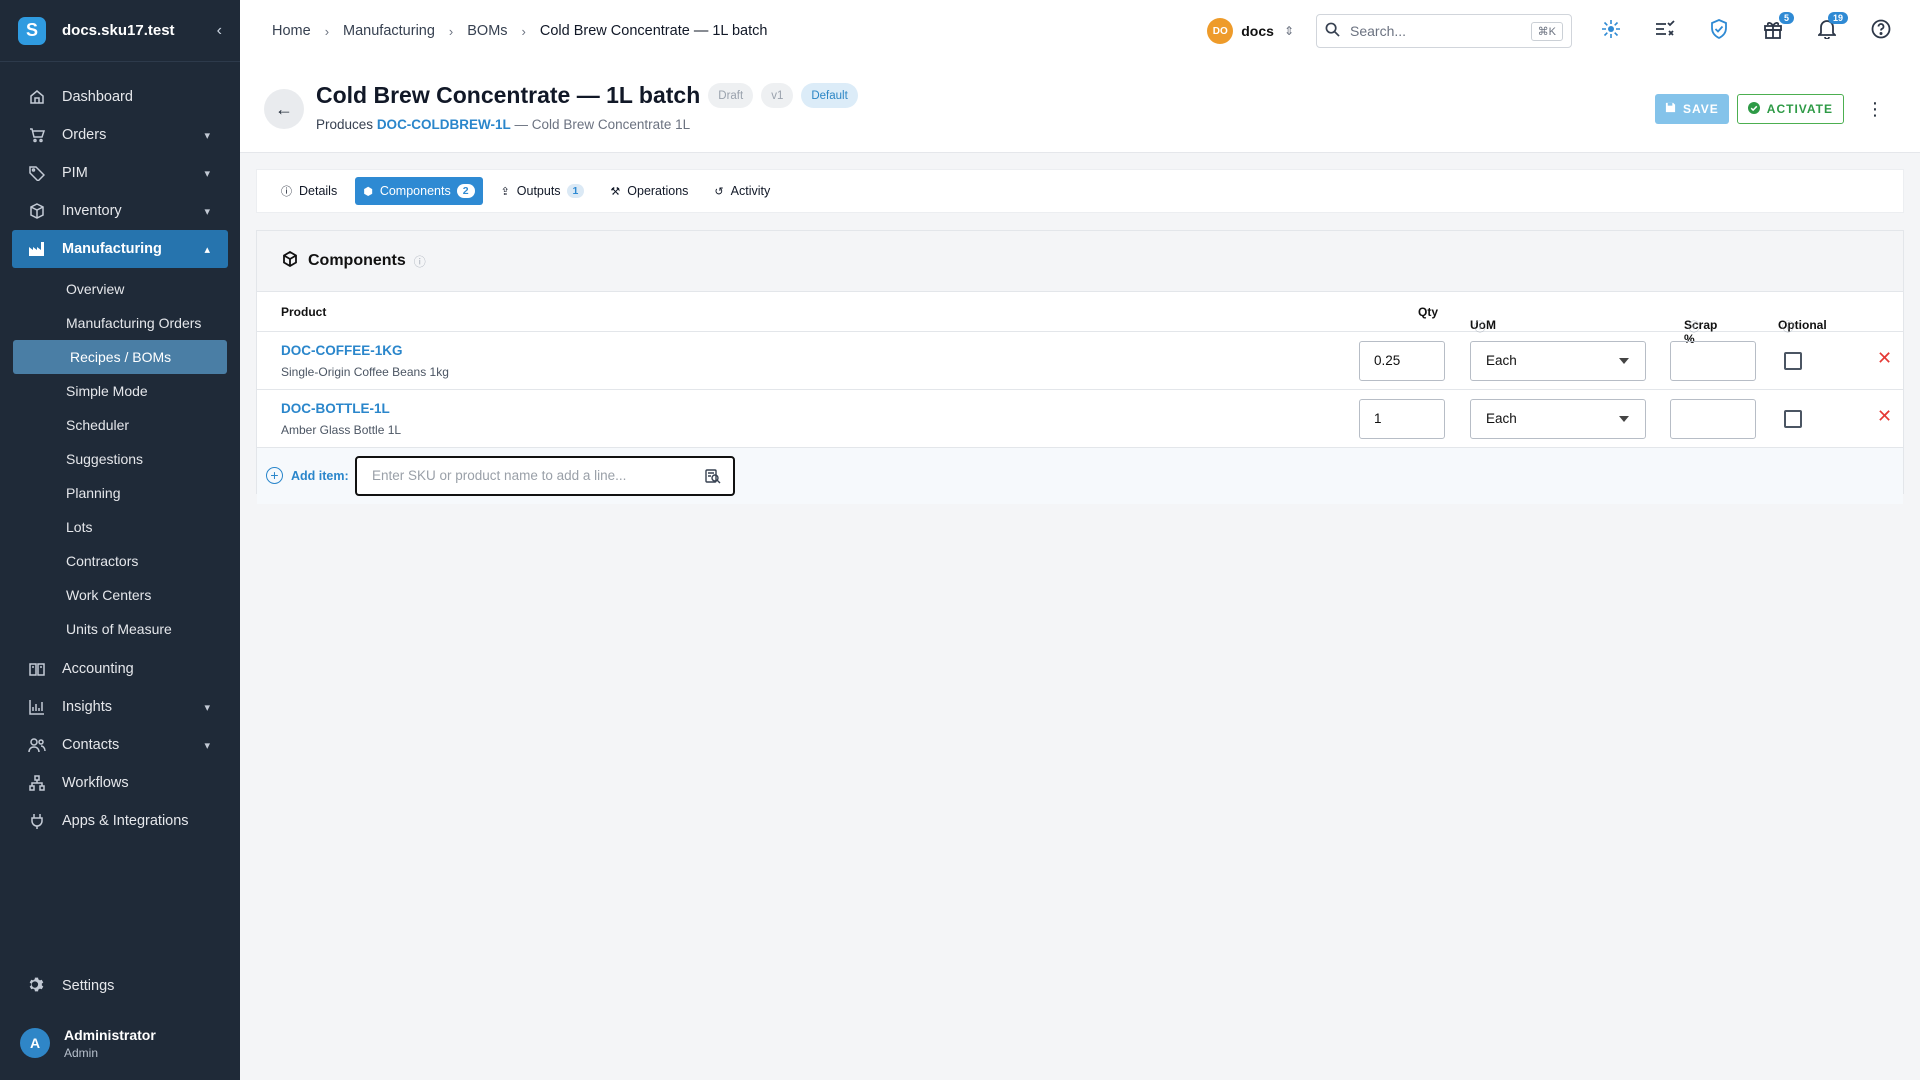 This screenshot has height=1080, width=1920. I want to click on notifications-button: 19, so click(1830, 29).